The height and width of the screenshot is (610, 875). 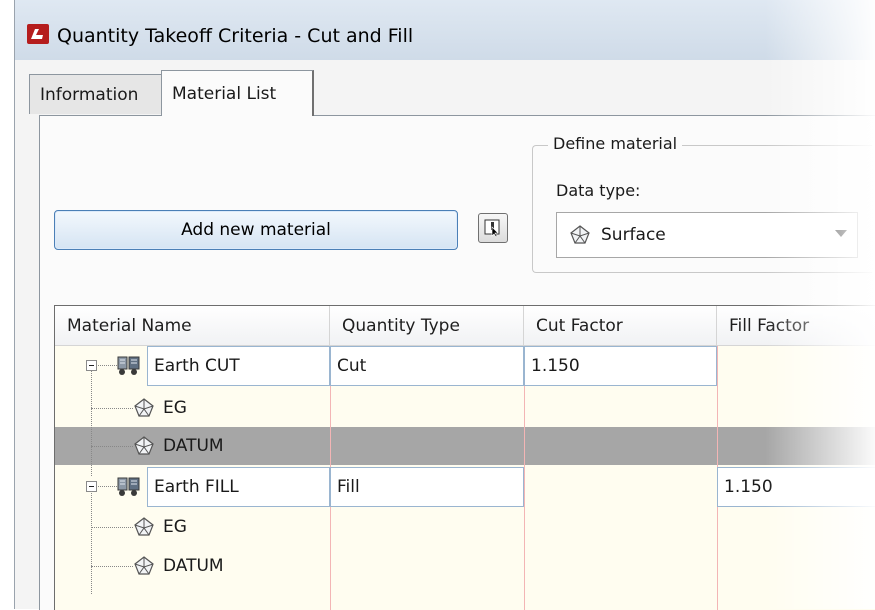 What do you see at coordinates (620, 366) in the screenshot?
I see `cut-factor-cell: 1.150` at bounding box center [620, 366].